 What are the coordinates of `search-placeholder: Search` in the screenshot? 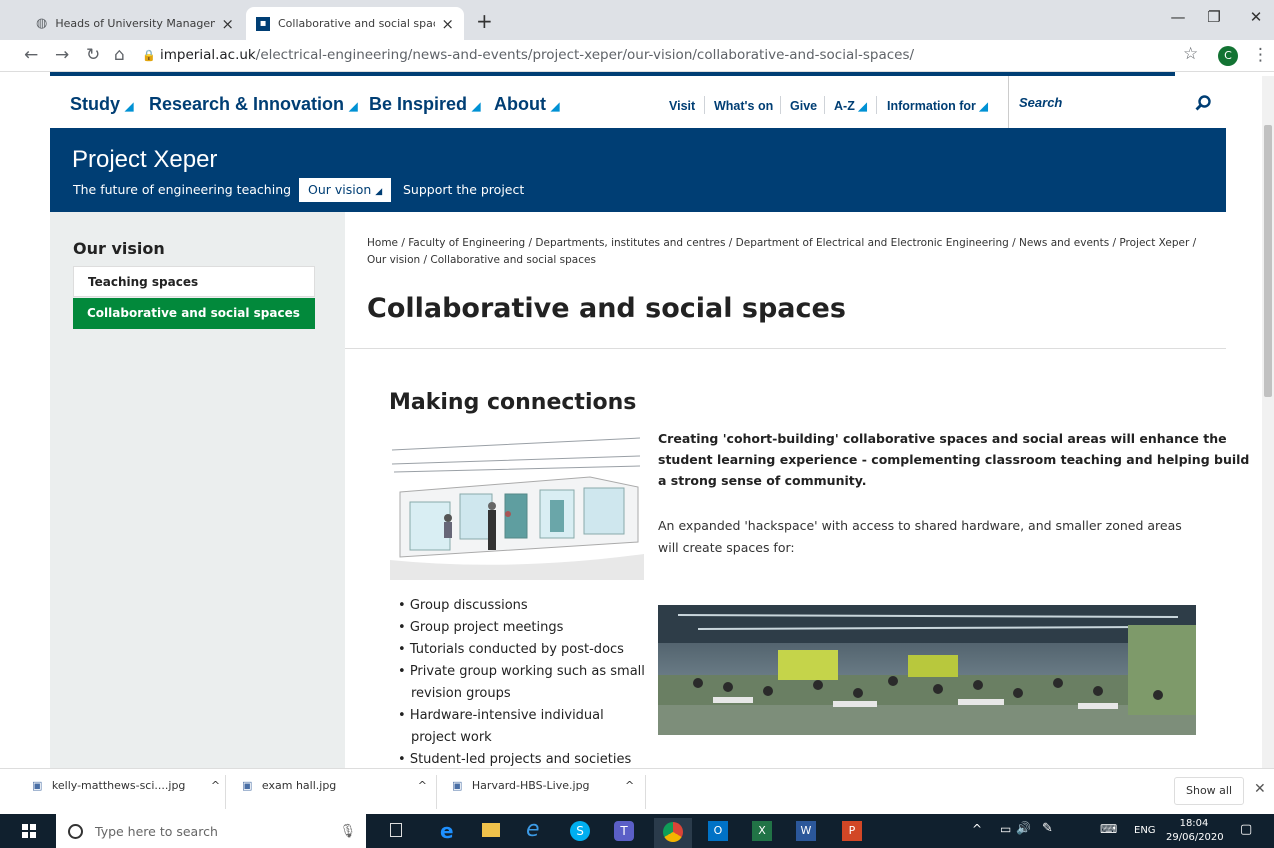 It's located at (1041, 102).